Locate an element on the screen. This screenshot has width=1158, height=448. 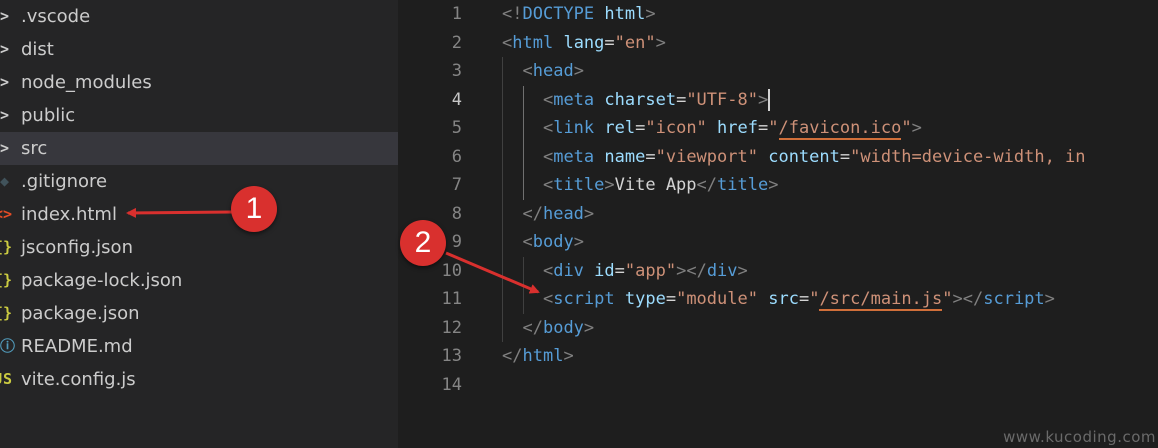
code-token: <! is located at coordinates (512, 14).